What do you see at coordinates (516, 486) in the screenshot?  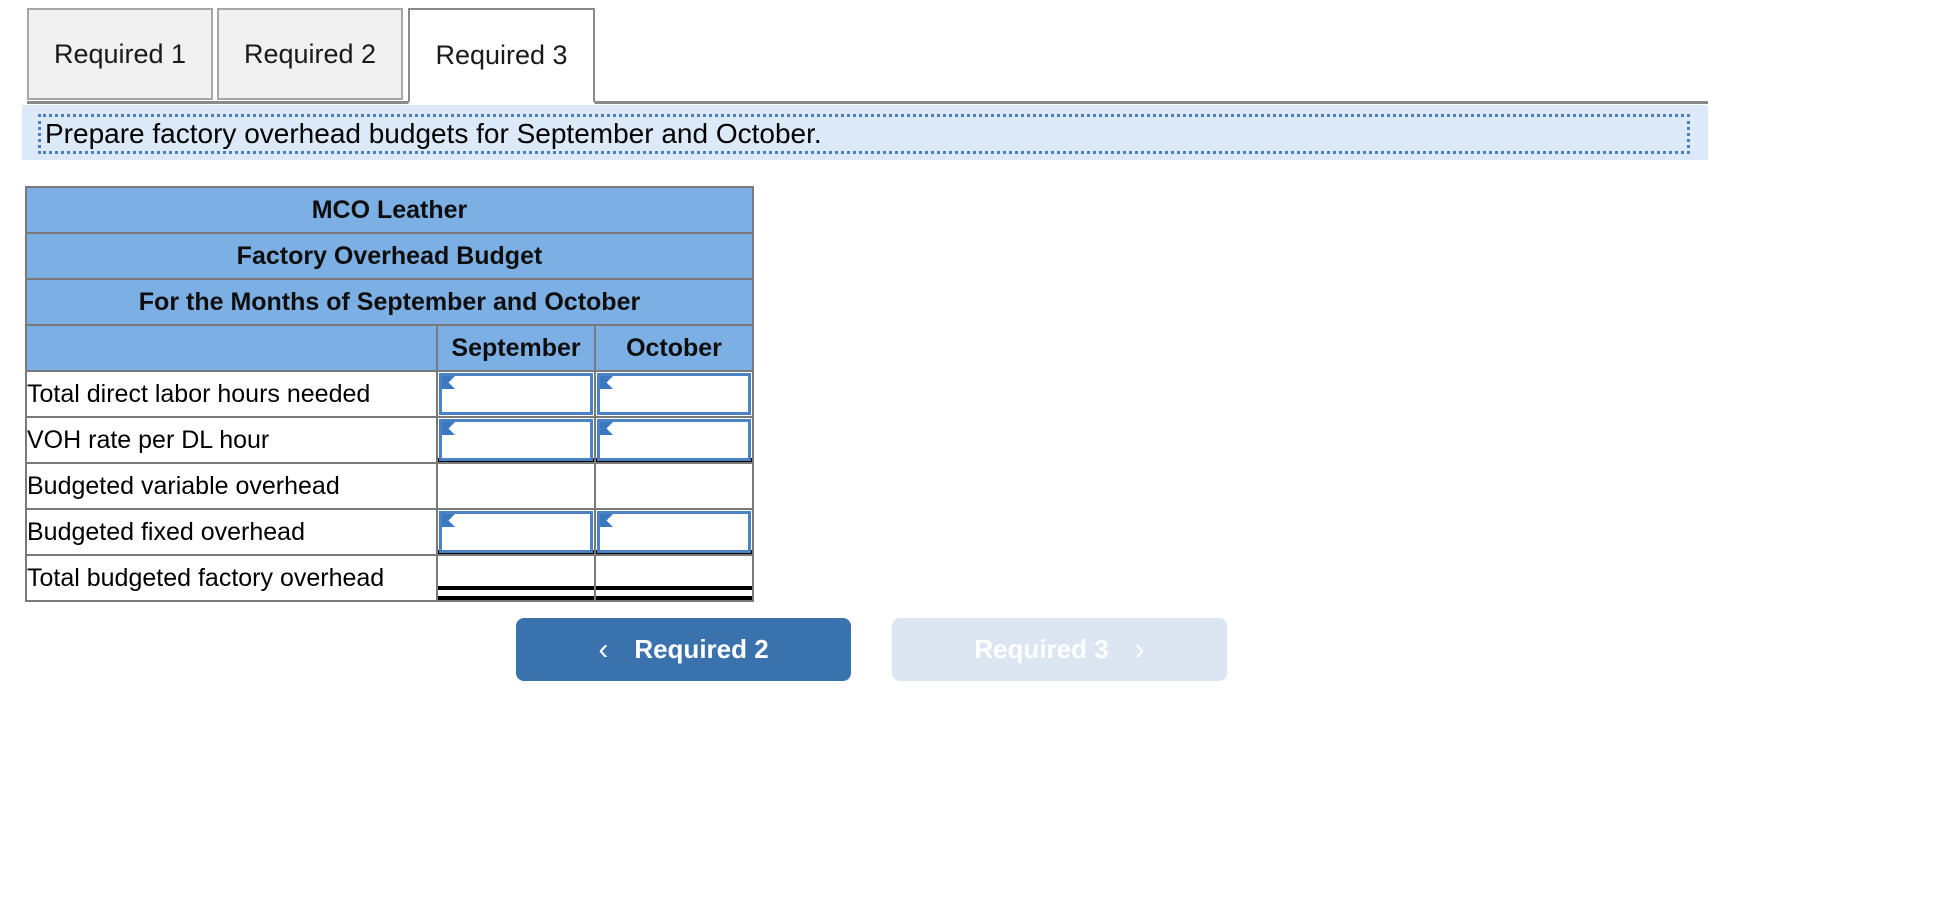 I see `cell-september-budgeted-variable-overhead` at bounding box center [516, 486].